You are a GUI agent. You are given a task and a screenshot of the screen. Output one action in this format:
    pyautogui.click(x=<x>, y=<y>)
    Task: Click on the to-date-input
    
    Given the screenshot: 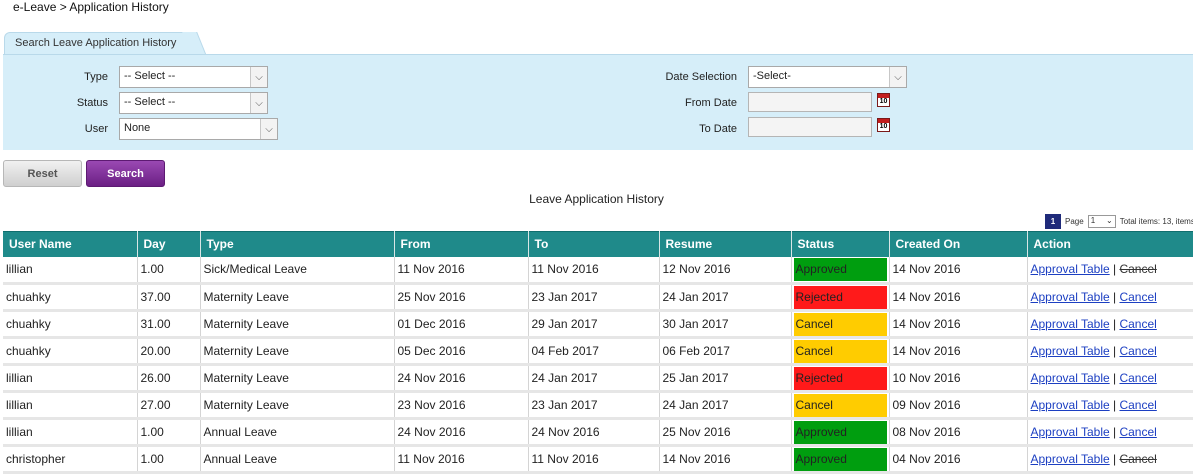 What is the action you would take?
    pyautogui.click(x=810, y=127)
    